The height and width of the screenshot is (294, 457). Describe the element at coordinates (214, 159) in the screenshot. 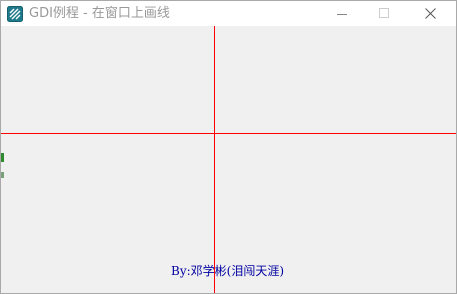

I see `vertical-red-line` at that location.